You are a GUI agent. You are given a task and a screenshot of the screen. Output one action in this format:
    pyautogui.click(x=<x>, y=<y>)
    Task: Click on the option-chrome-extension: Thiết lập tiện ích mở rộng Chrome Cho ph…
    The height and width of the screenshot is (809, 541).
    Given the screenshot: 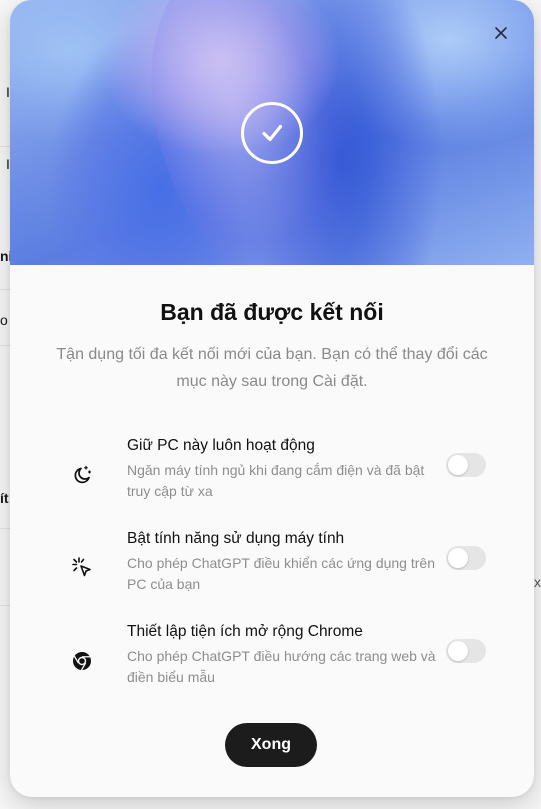 What is the action you would take?
    pyautogui.click(x=278, y=655)
    